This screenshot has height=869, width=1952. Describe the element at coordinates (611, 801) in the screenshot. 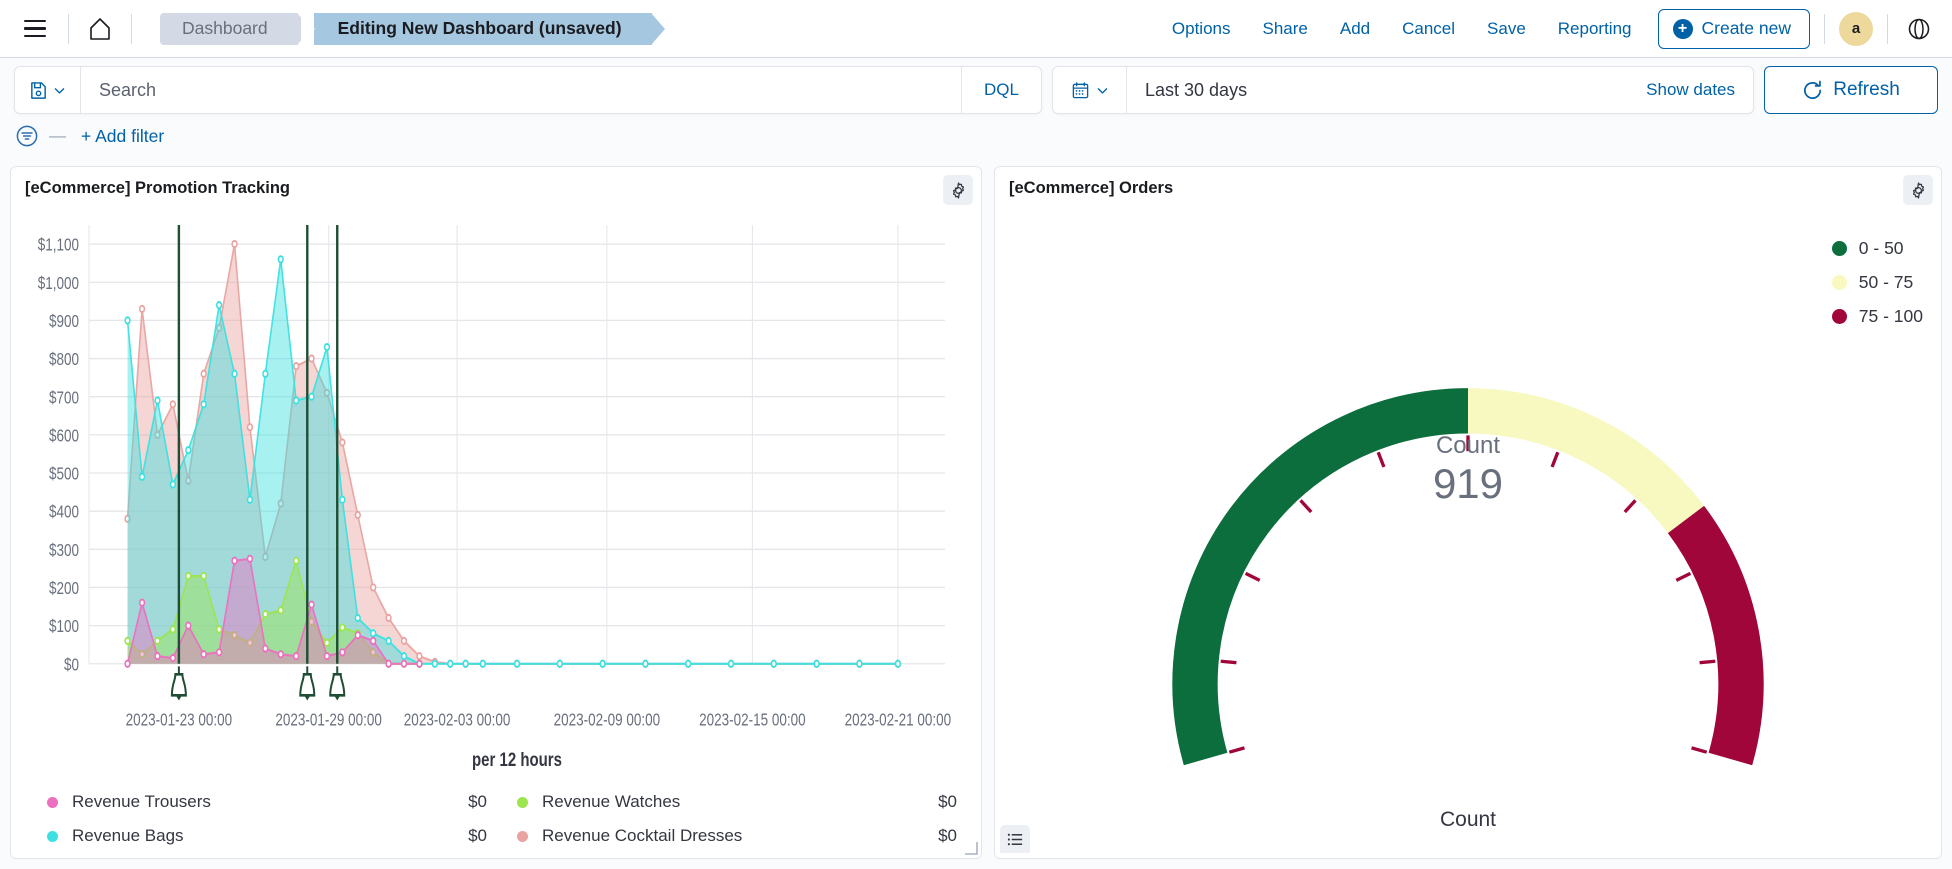

I see `legend-label: Revenue Watches` at that location.